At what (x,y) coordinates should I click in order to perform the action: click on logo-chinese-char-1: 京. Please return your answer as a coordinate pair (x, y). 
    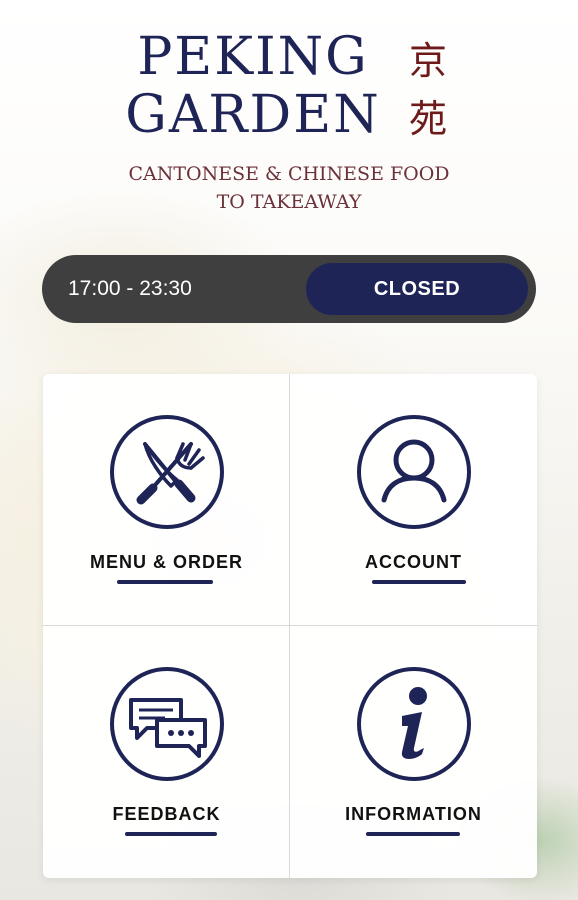
    Looking at the image, I should click on (427, 61).